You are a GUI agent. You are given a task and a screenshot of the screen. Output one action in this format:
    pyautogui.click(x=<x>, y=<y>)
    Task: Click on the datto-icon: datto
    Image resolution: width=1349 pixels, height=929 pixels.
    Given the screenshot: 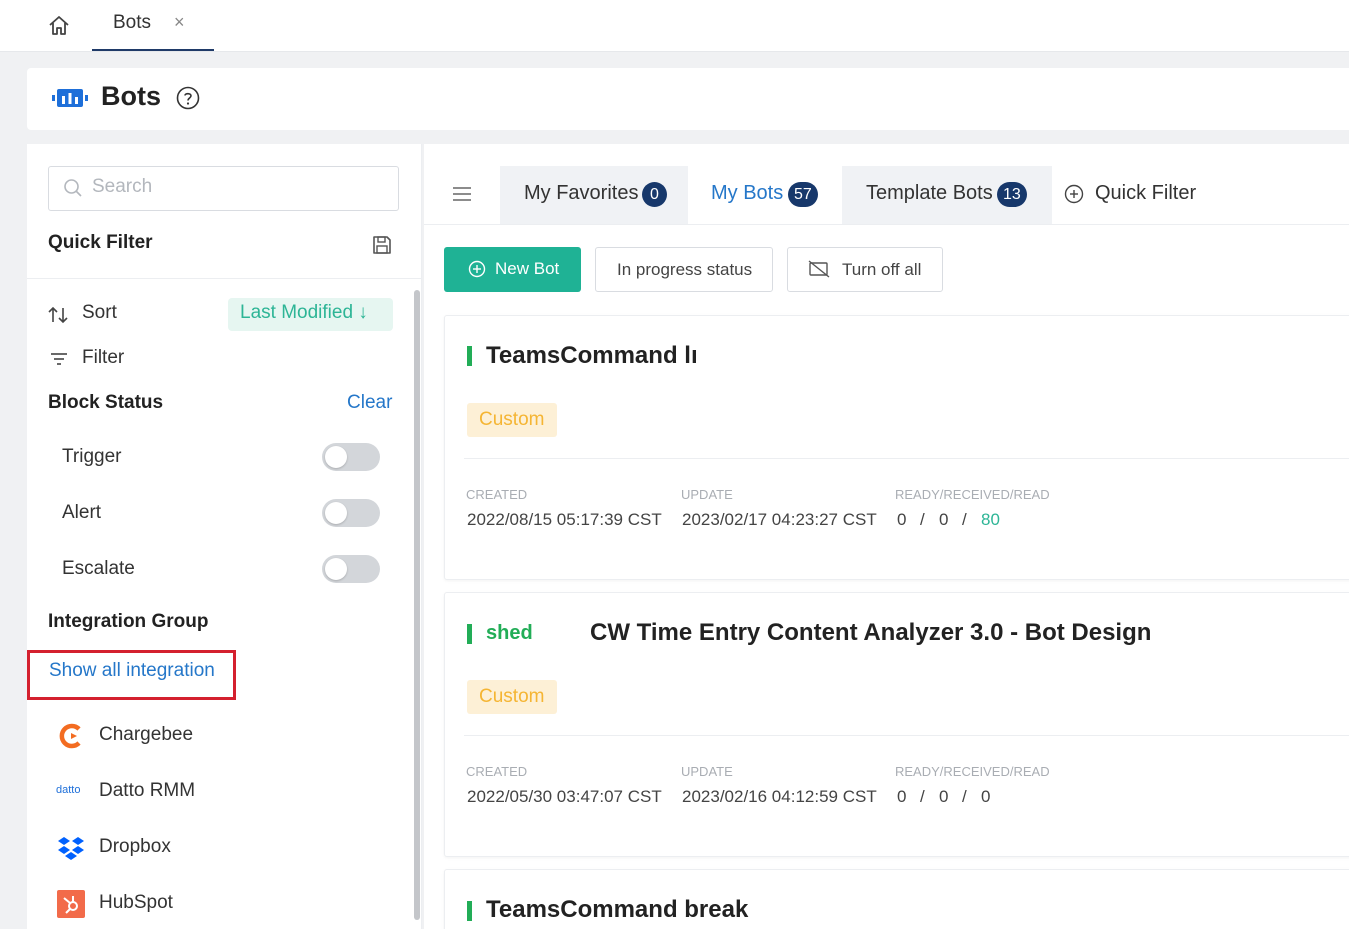 What is the action you would take?
    pyautogui.click(x=68, y=790)
    